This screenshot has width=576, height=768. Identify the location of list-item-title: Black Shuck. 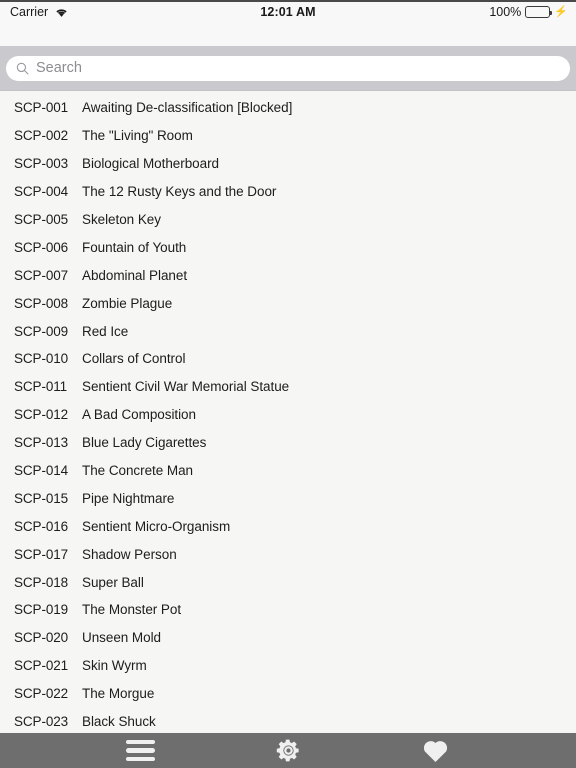
(119, 722).